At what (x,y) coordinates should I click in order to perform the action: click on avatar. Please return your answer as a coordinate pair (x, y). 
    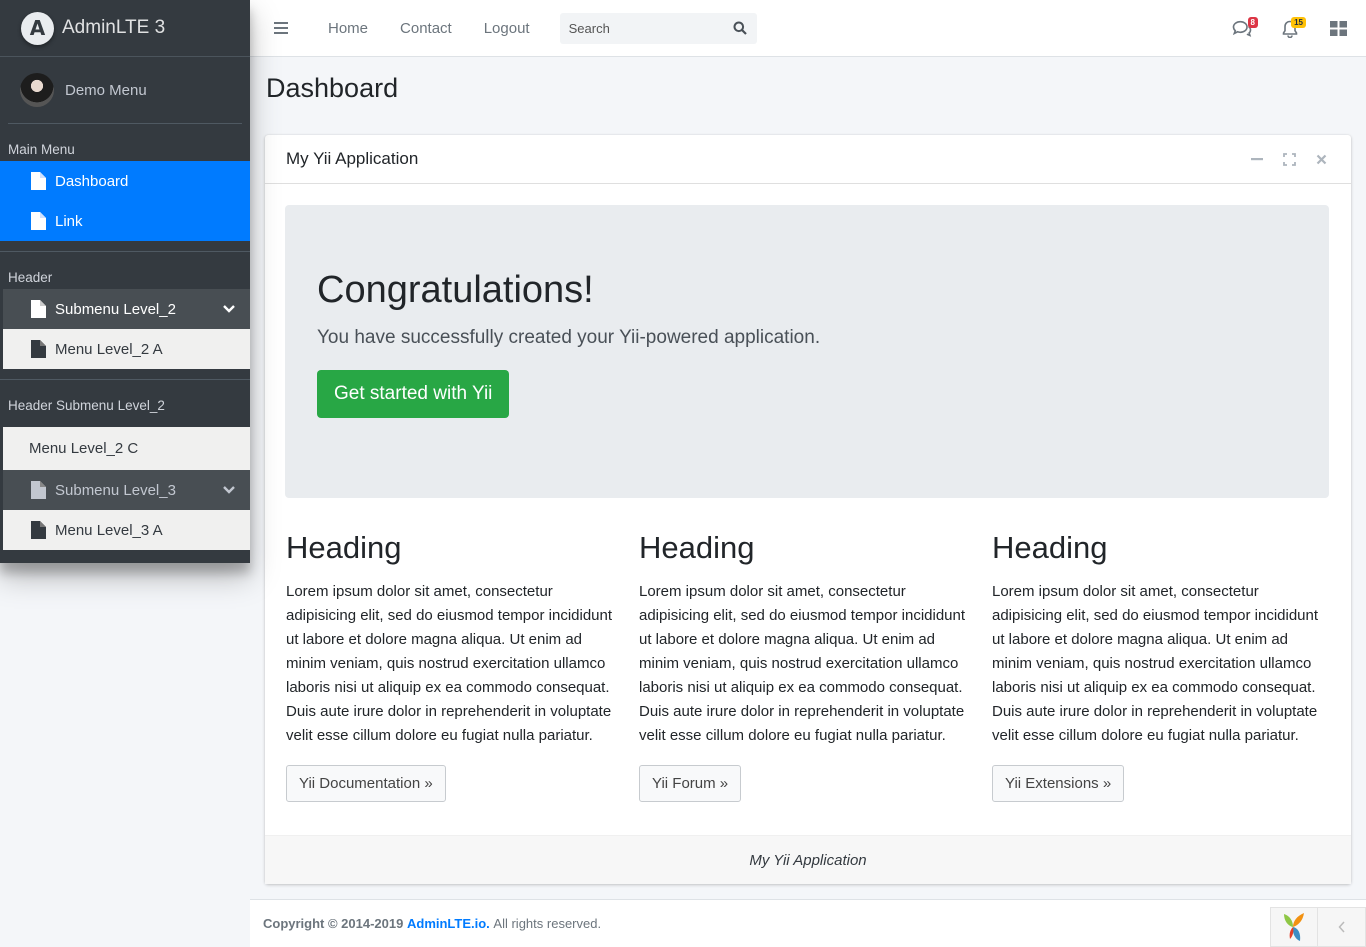
    Looking at the image, I should click on (37, 90).